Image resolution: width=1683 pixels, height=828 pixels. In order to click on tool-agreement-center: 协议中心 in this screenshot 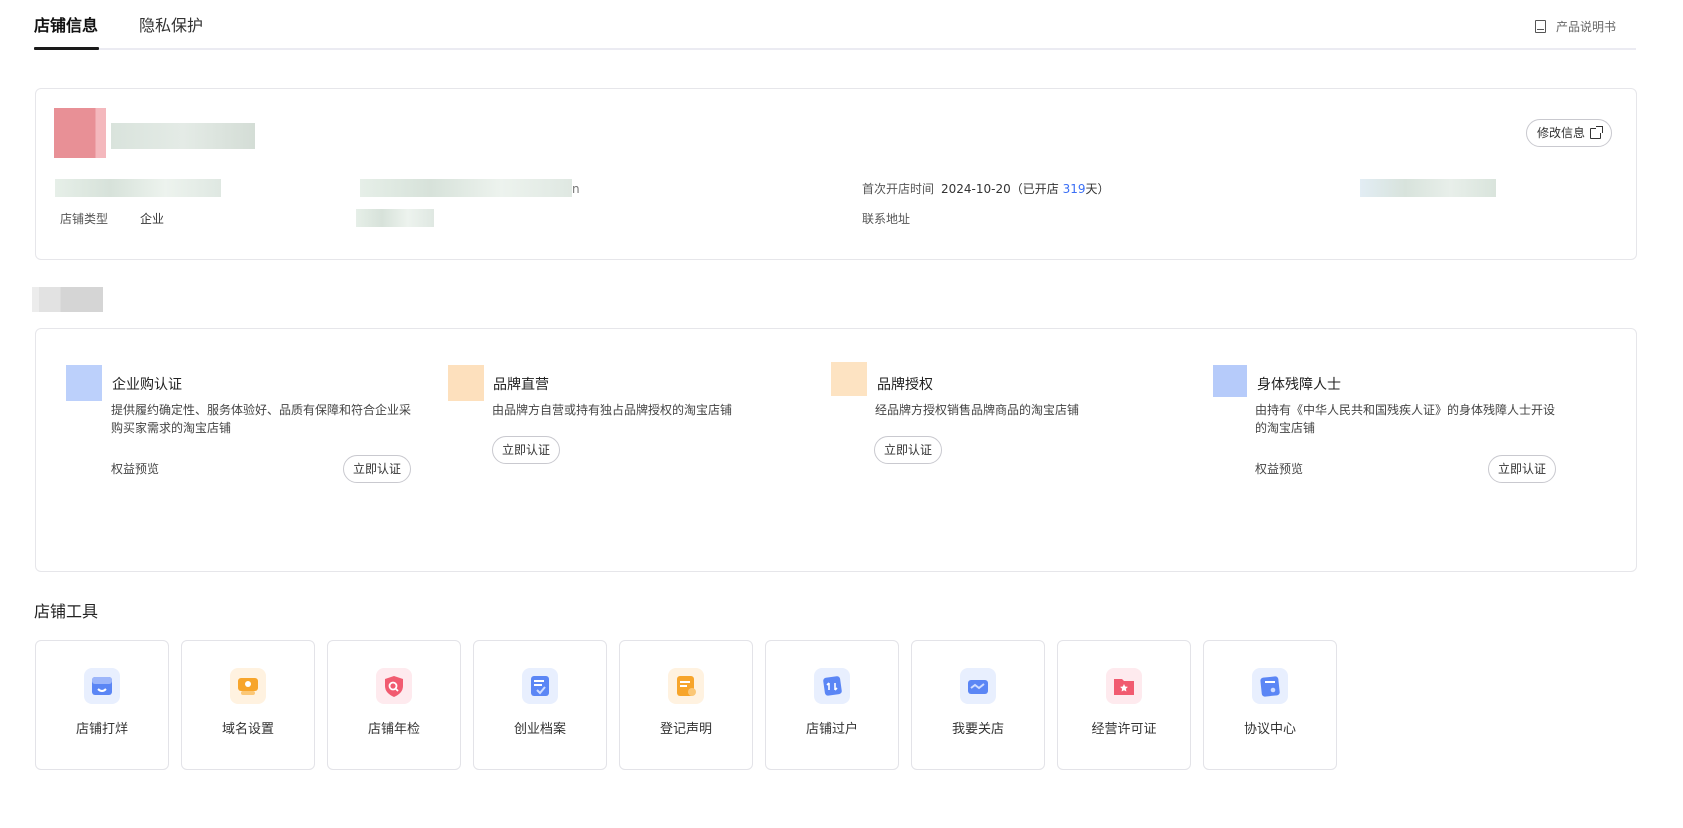, I will do `click(1270, 705)`.